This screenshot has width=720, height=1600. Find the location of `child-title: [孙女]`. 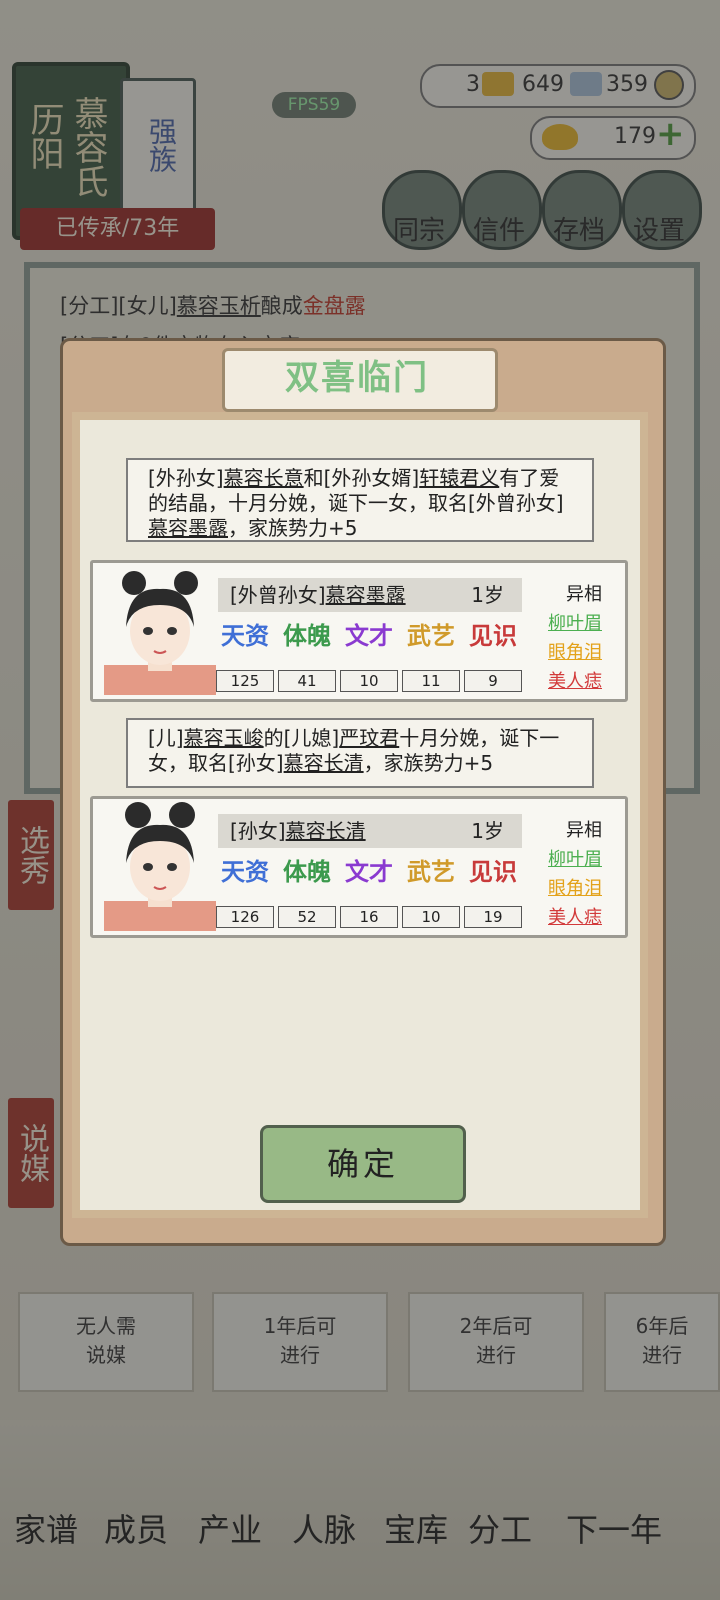

child-title: [孙女] is located at coordinates (258, 831).